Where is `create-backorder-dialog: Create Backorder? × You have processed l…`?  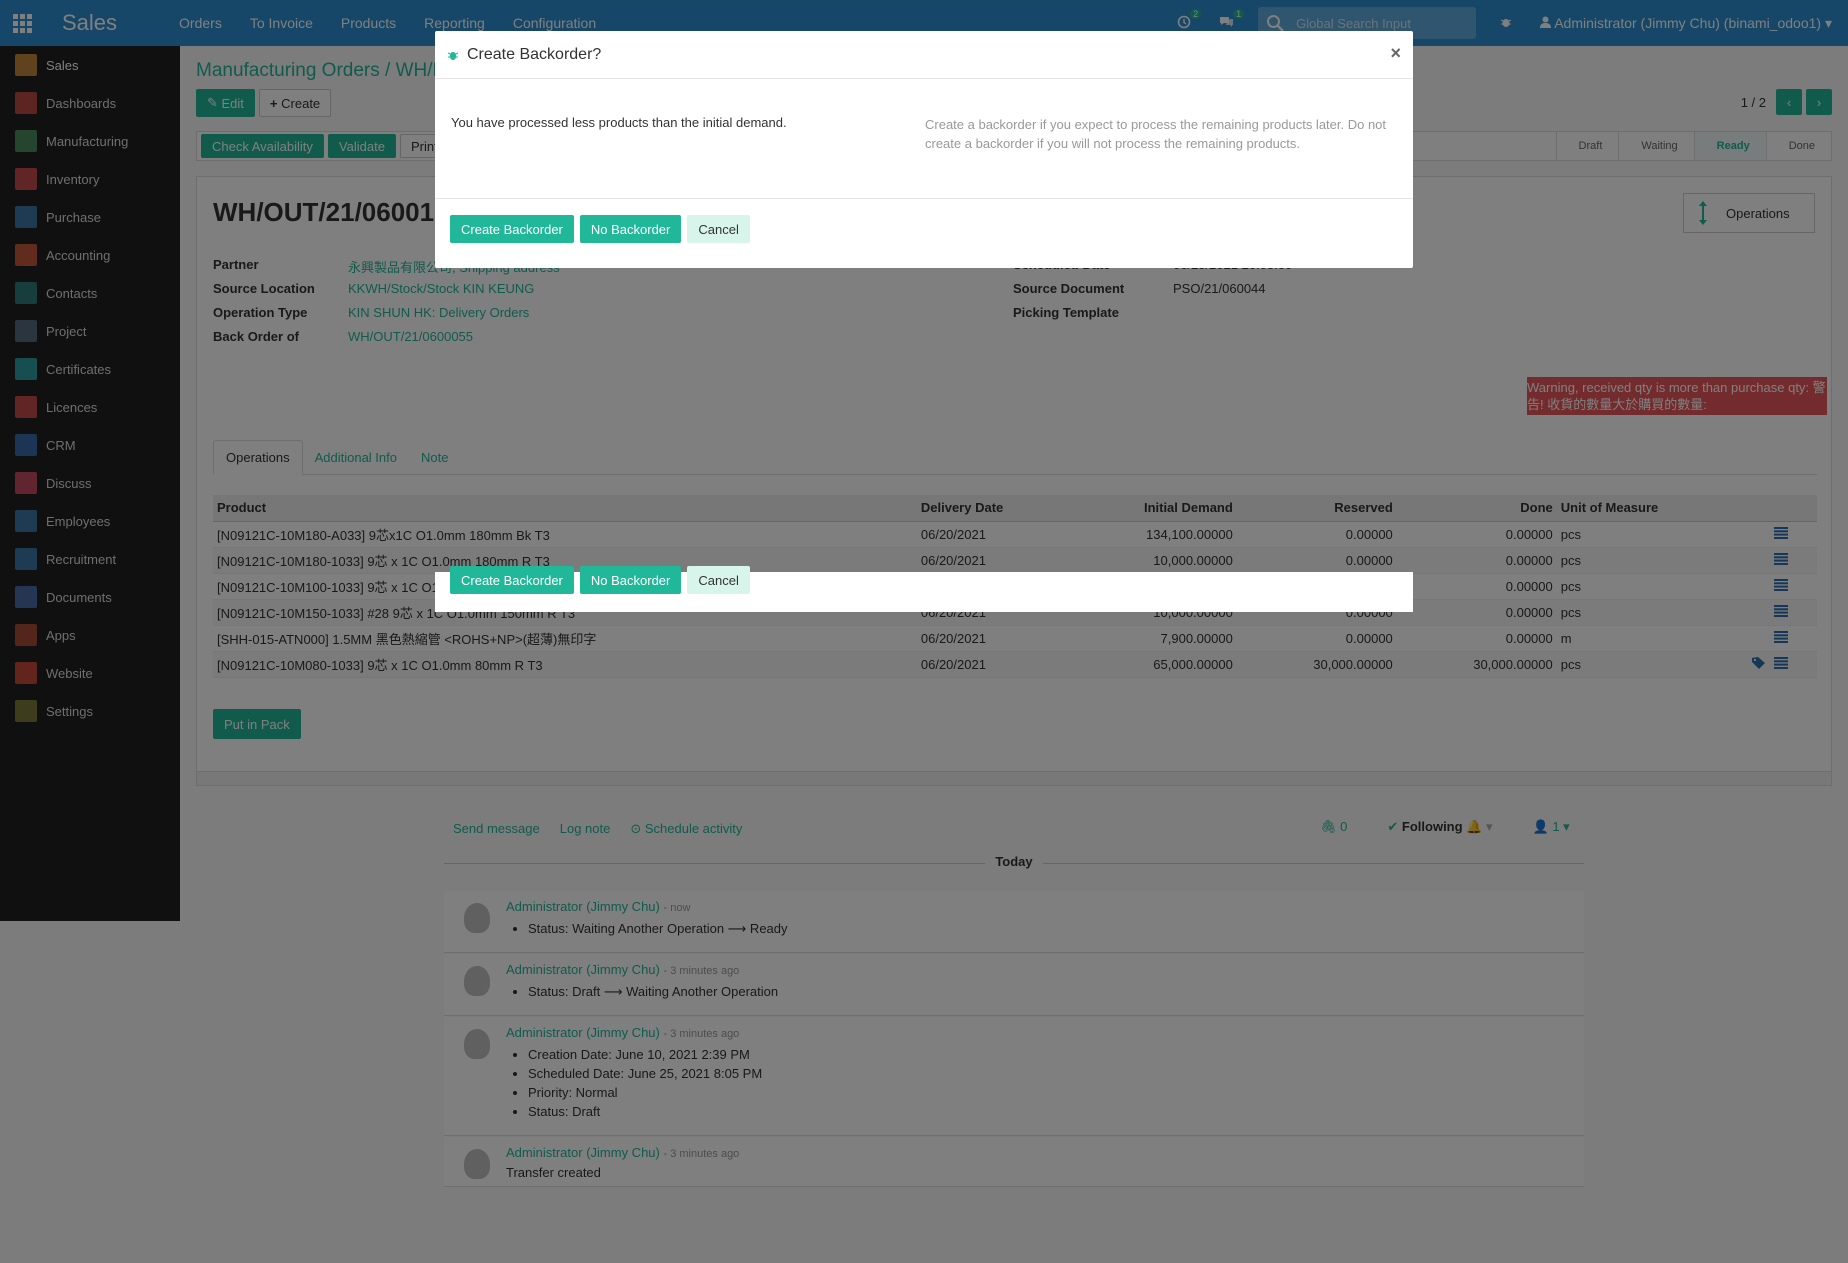 create-backorder-dialog: Create Backorder? × You have processed l… is located at coordinates (924, 149).